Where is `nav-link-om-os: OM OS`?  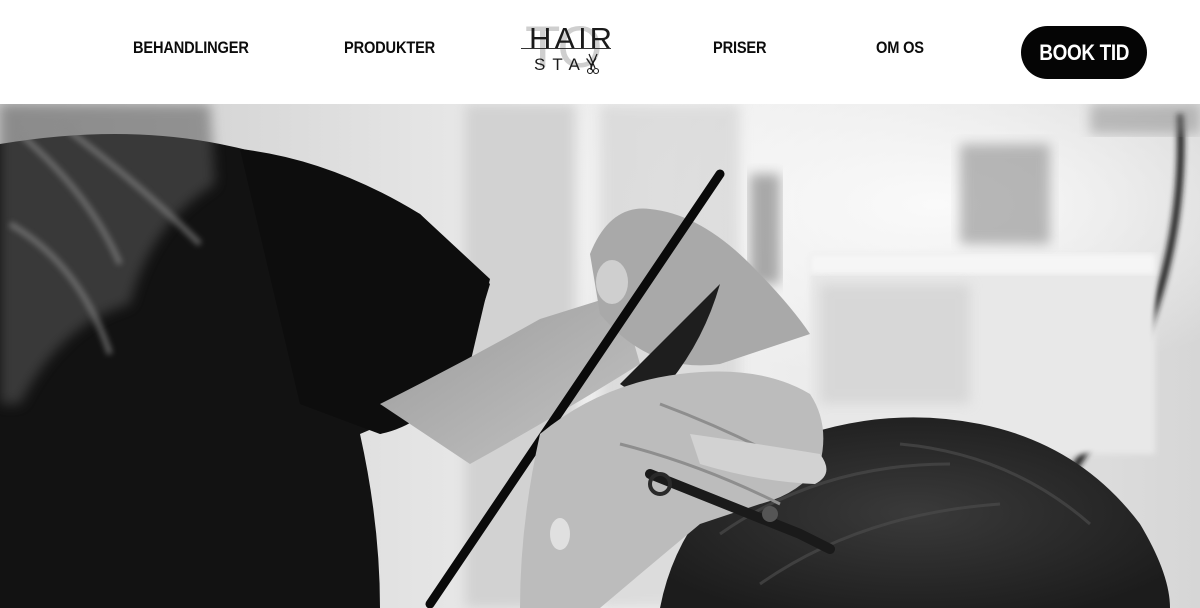 nav-link-om-os: OM OS is located at coordinates (900, 48).